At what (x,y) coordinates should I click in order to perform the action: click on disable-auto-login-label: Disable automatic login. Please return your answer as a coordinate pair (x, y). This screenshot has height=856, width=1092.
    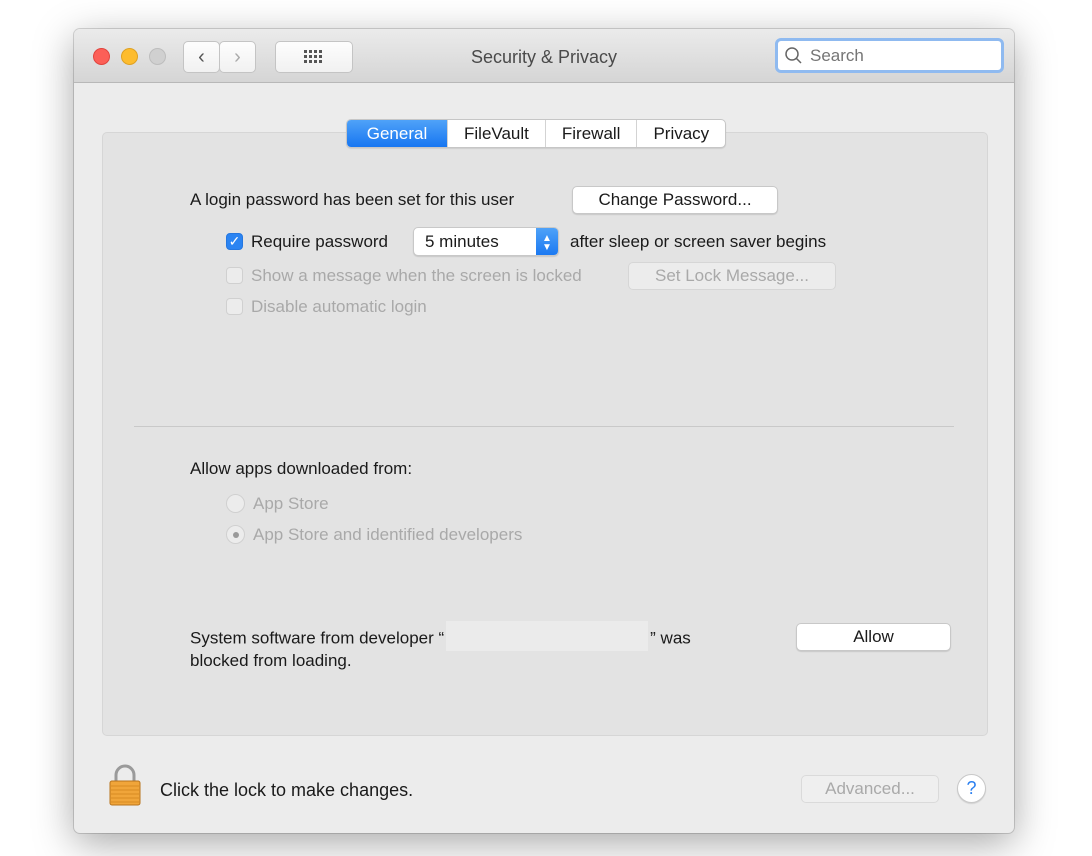
    Looking at the image, I should click on (339, 306).